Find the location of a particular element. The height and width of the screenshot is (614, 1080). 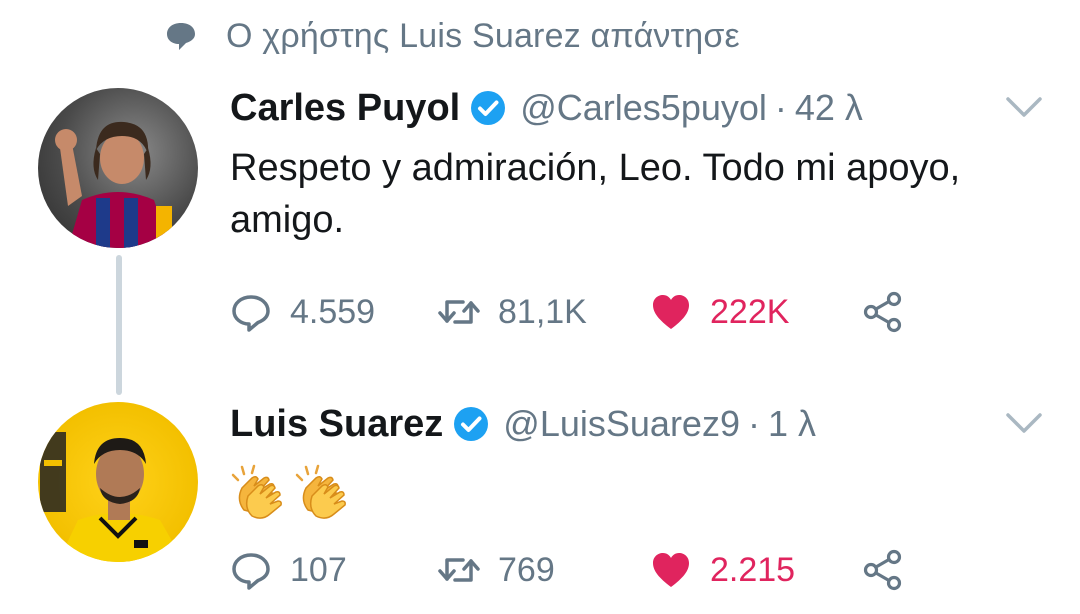

avatar-luis-suarez is located at coordinates (118, 482).